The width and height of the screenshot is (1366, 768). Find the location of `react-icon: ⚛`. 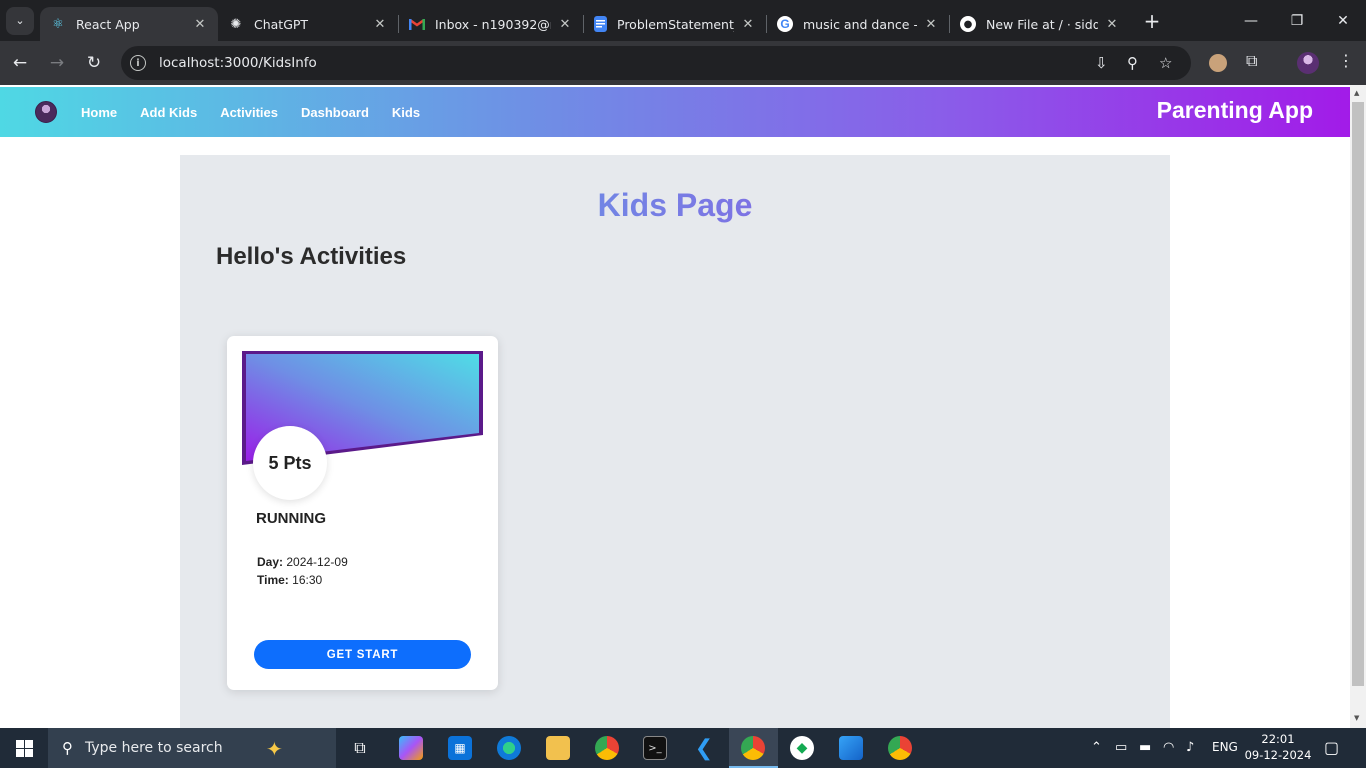

react-icon: ⚛ is located at coordinates (58, 24).